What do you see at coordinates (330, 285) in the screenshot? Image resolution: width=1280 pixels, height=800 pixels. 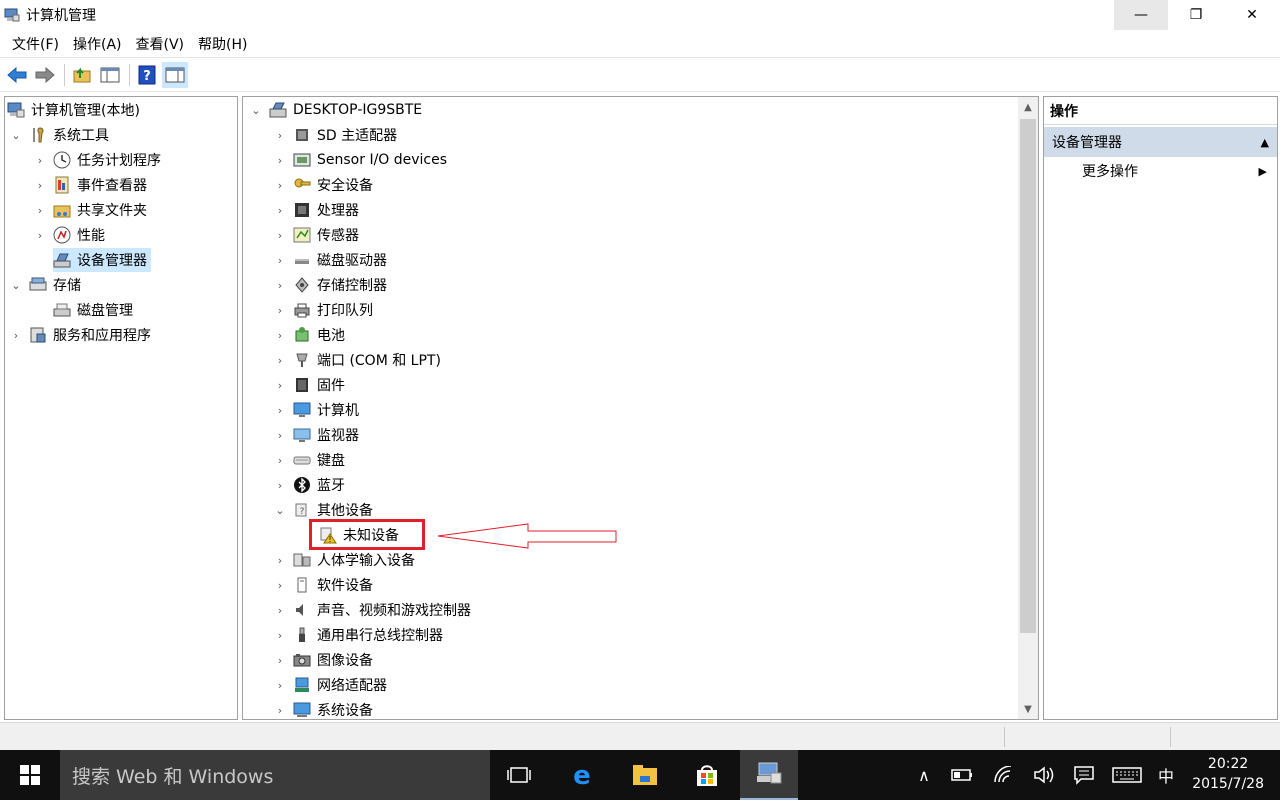 I see `device-category: › 存储控制器` at bounding box center [330, 285].